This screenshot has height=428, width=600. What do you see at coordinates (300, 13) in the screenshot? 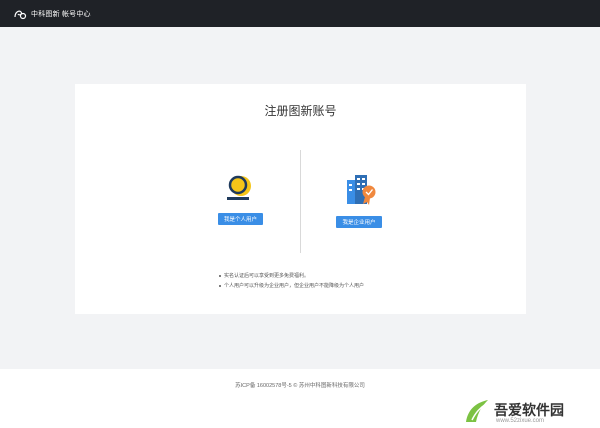
I see `top-bar: 中科图新 帐号中心` at bounding box center [300, 13].